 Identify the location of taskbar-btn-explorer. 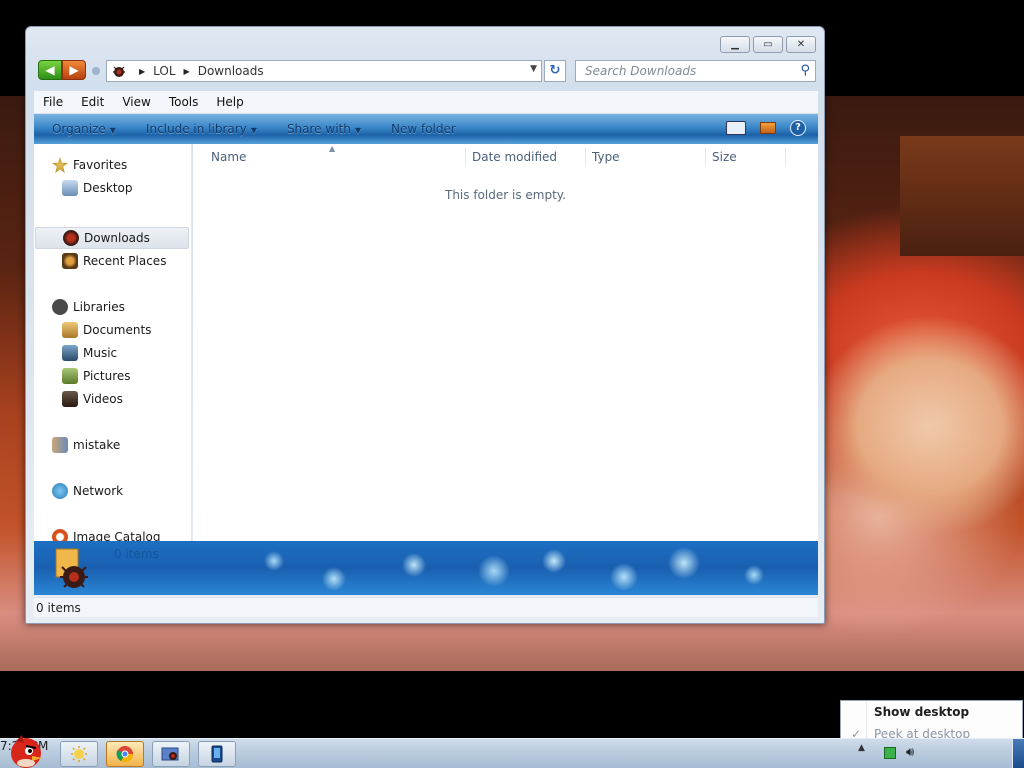
(171, 754).